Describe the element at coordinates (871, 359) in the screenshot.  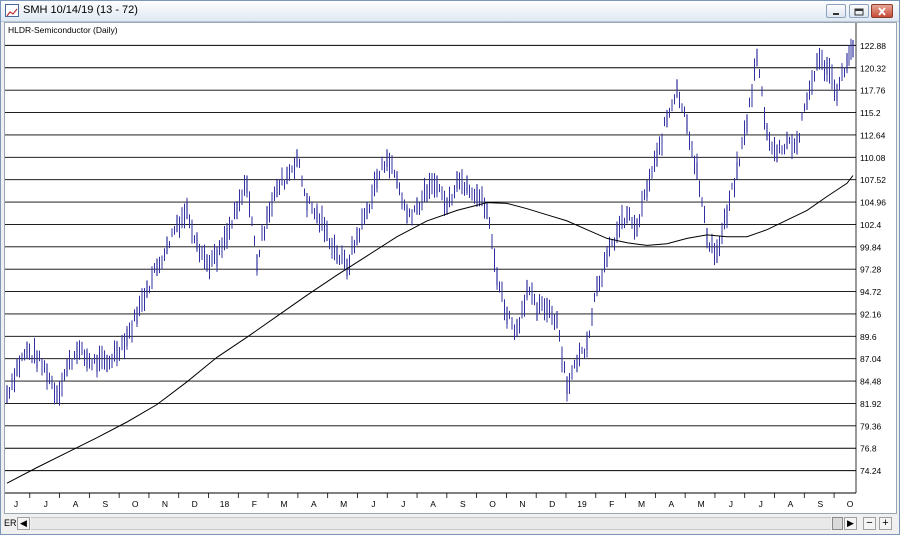
I see `y-tick-label: 87.04` at that location.